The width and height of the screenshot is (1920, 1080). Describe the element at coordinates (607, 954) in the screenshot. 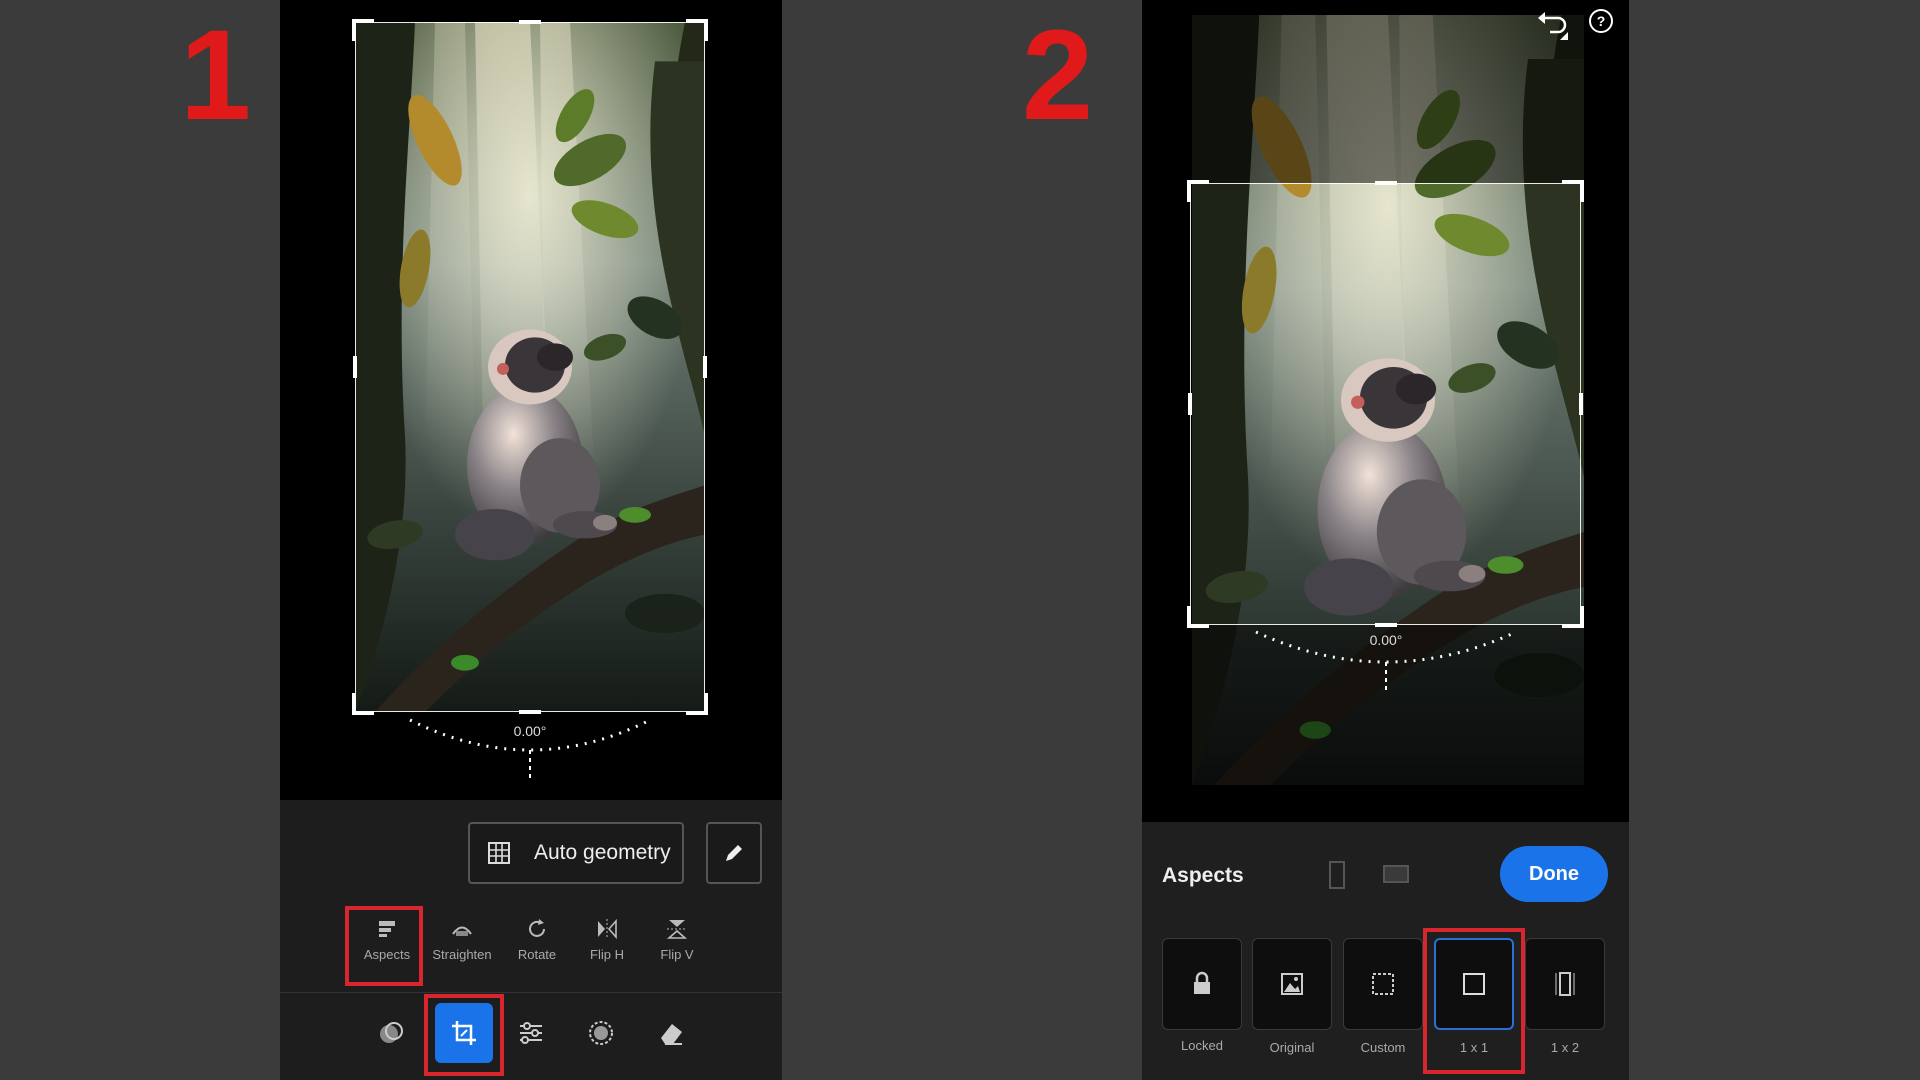

I see `tool-flip-h-label: Flip H` at that location.